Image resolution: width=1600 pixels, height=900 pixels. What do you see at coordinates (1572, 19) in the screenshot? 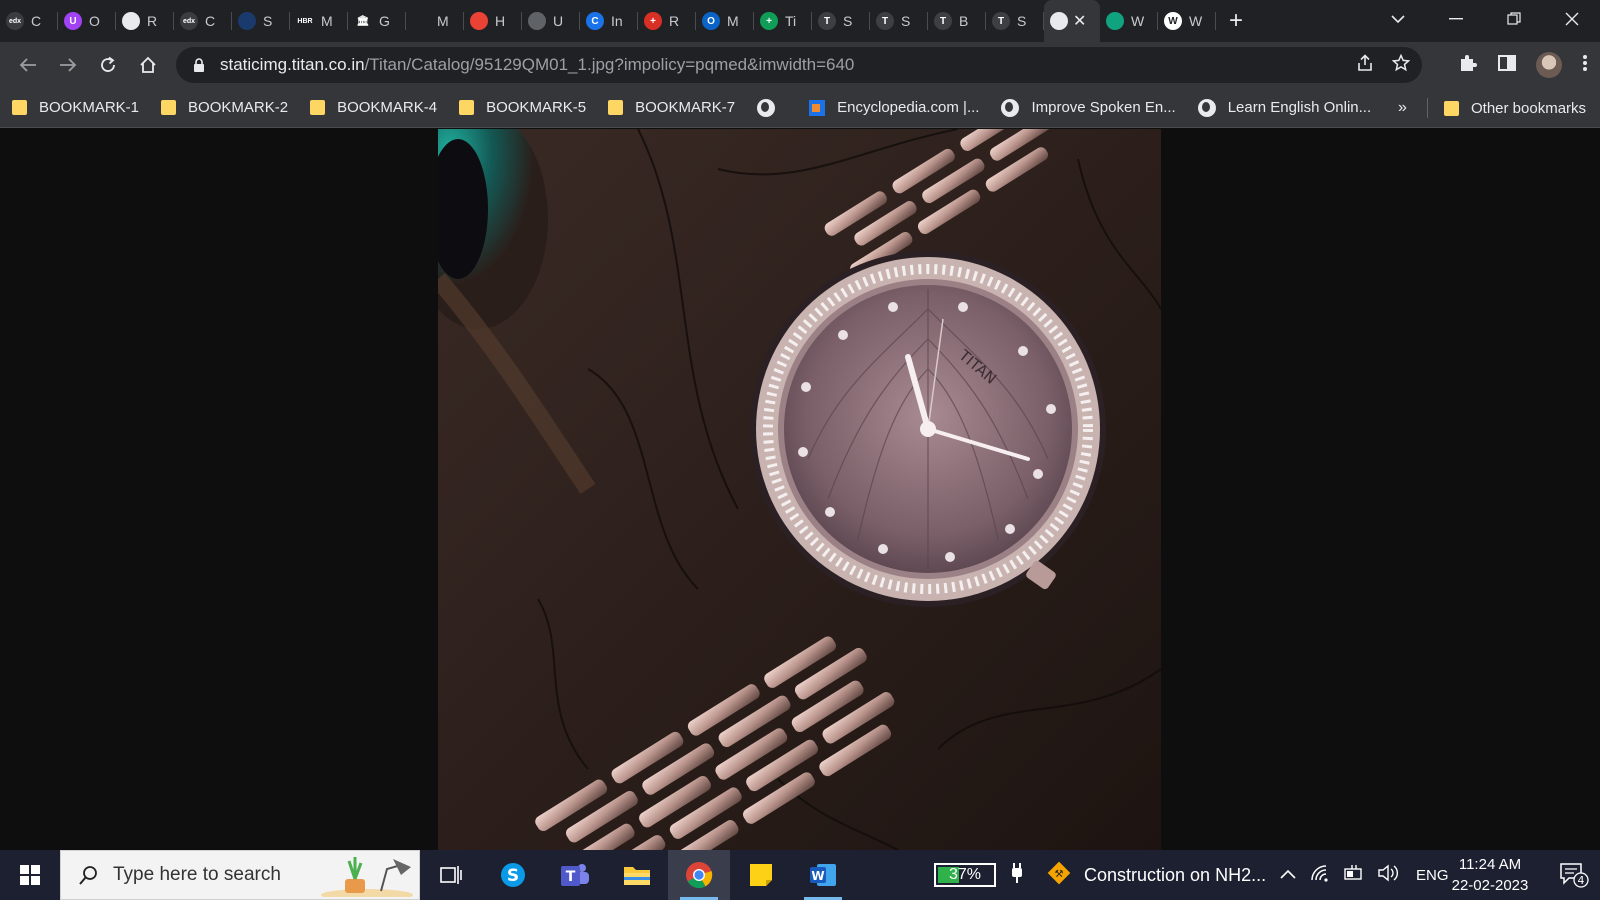
I see `close-window-button` at bounding box center [1572, 19].